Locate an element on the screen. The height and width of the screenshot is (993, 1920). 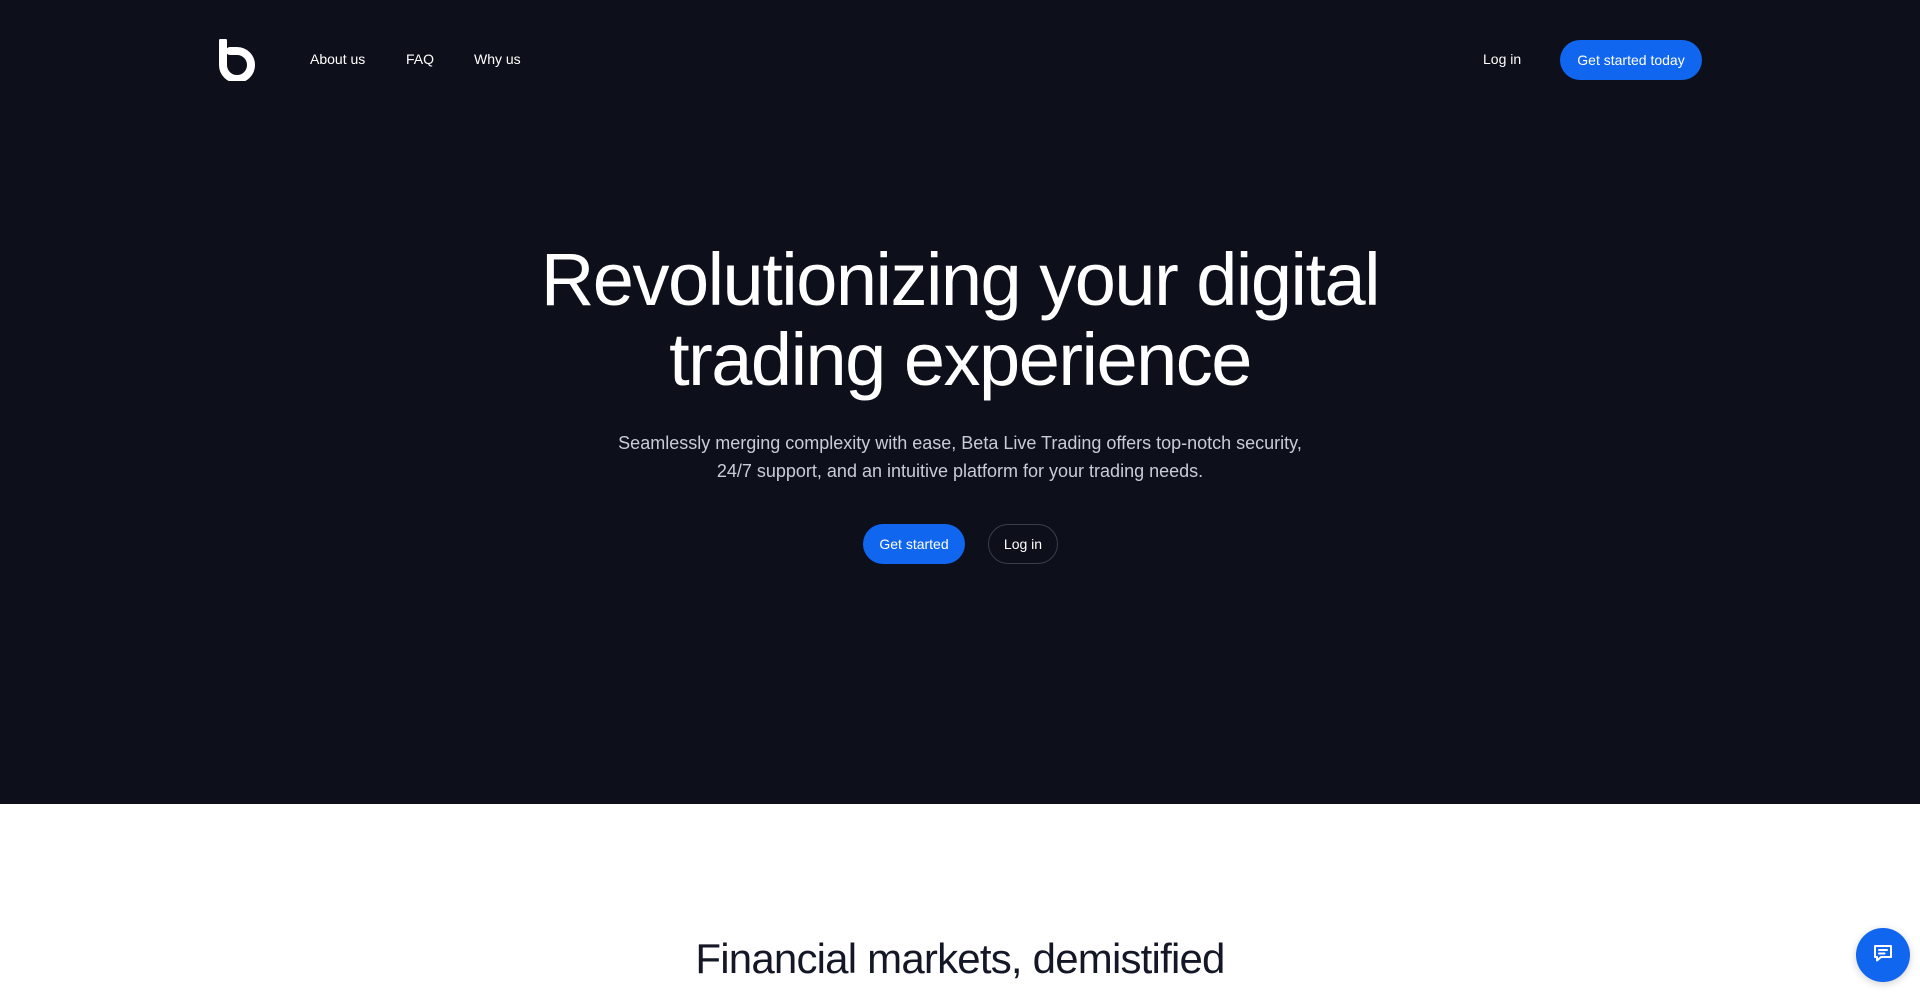
get-started-today-button: Get started today is located at coordinates (1631, 60).